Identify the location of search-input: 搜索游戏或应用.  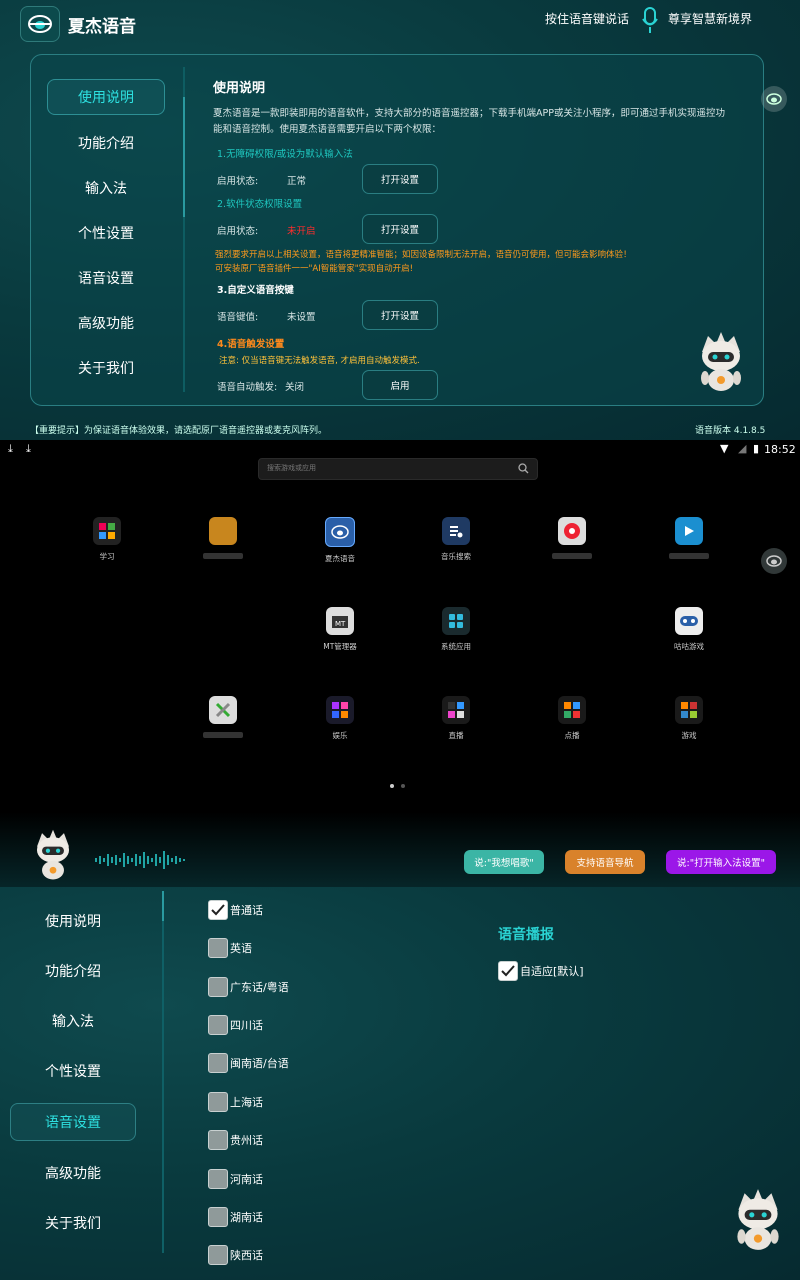
(398, 469).